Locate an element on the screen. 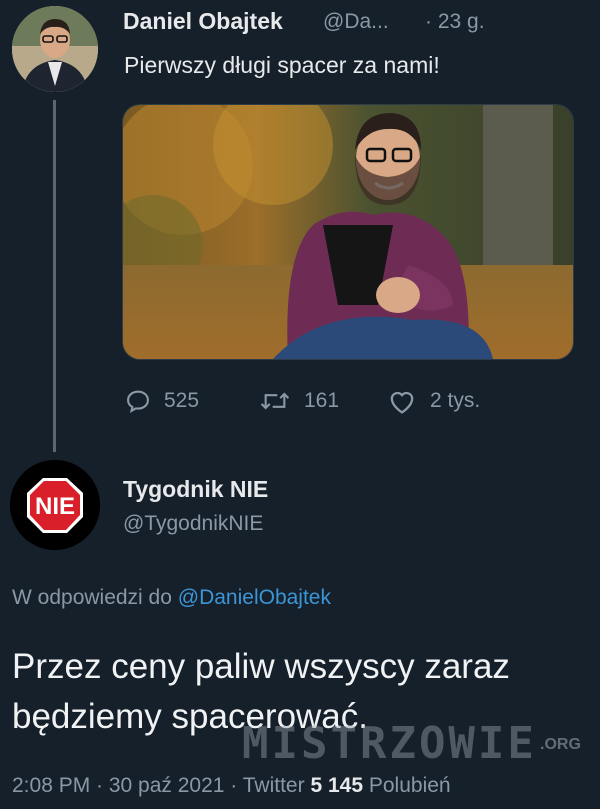  retweet-button: 161 is located at coordinates (298, 401).